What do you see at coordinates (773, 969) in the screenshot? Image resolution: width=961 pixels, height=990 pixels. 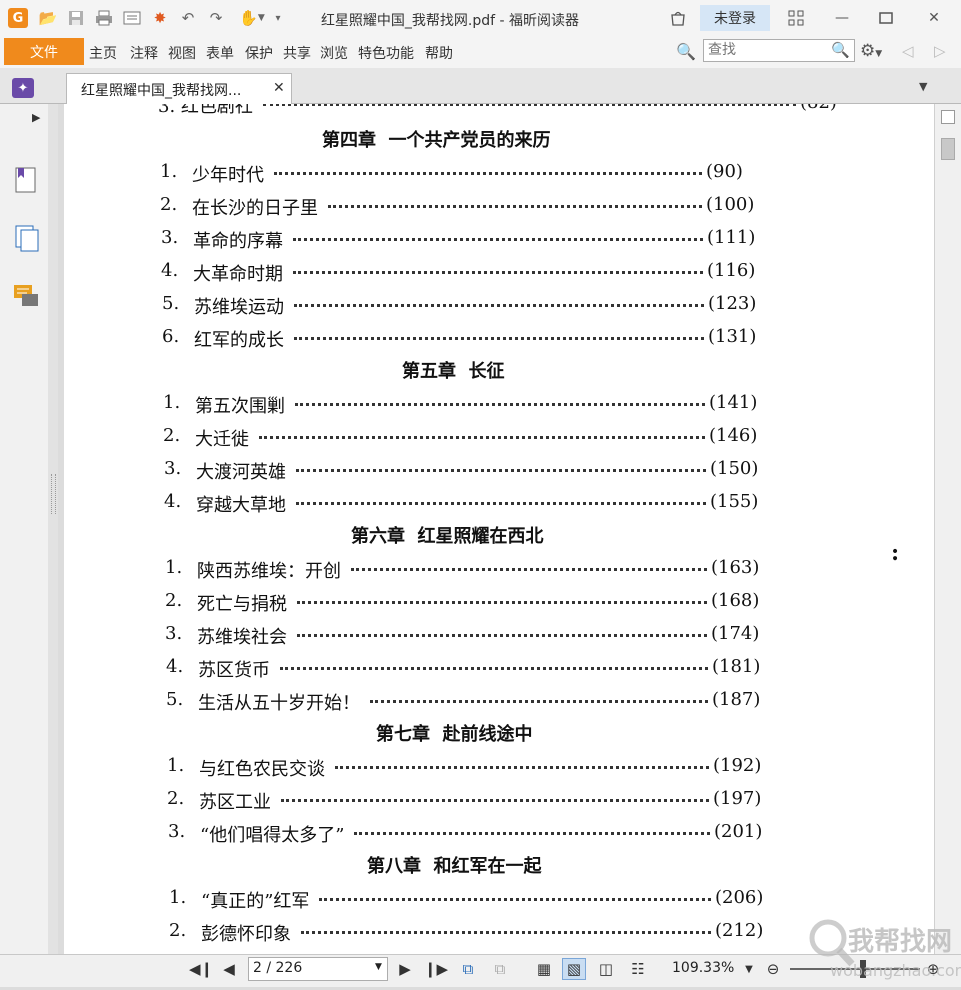 I see `zoom-out-icon: ⊖` at bounding box center [773, 969].